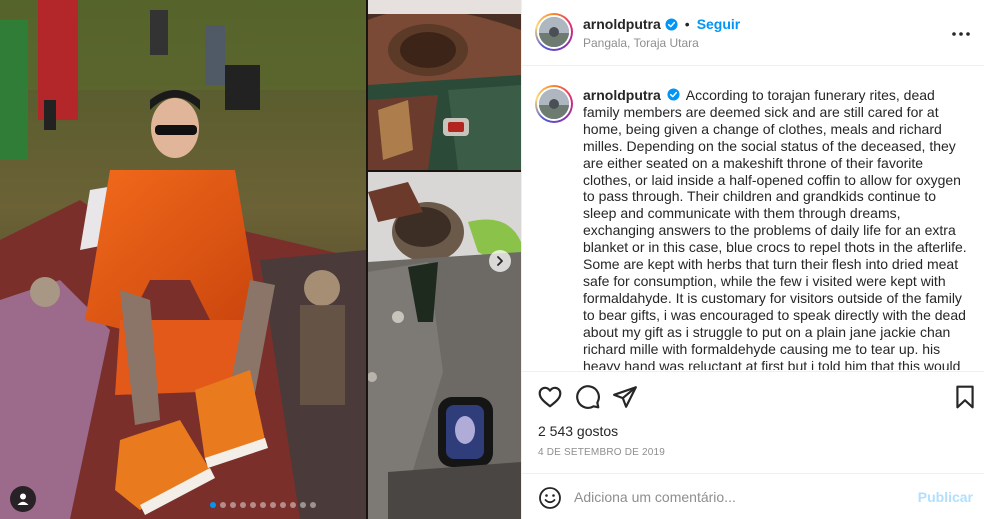 This screenshot has width=984, height=519. What do you see at coordinates (661, 24) in the screenshot?
I see `author-line: arnoldputra • Seguir` at bounding box center [661, 24].